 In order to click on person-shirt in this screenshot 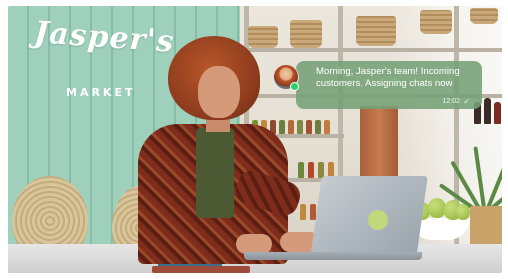, I will do `click(215, 173)`.